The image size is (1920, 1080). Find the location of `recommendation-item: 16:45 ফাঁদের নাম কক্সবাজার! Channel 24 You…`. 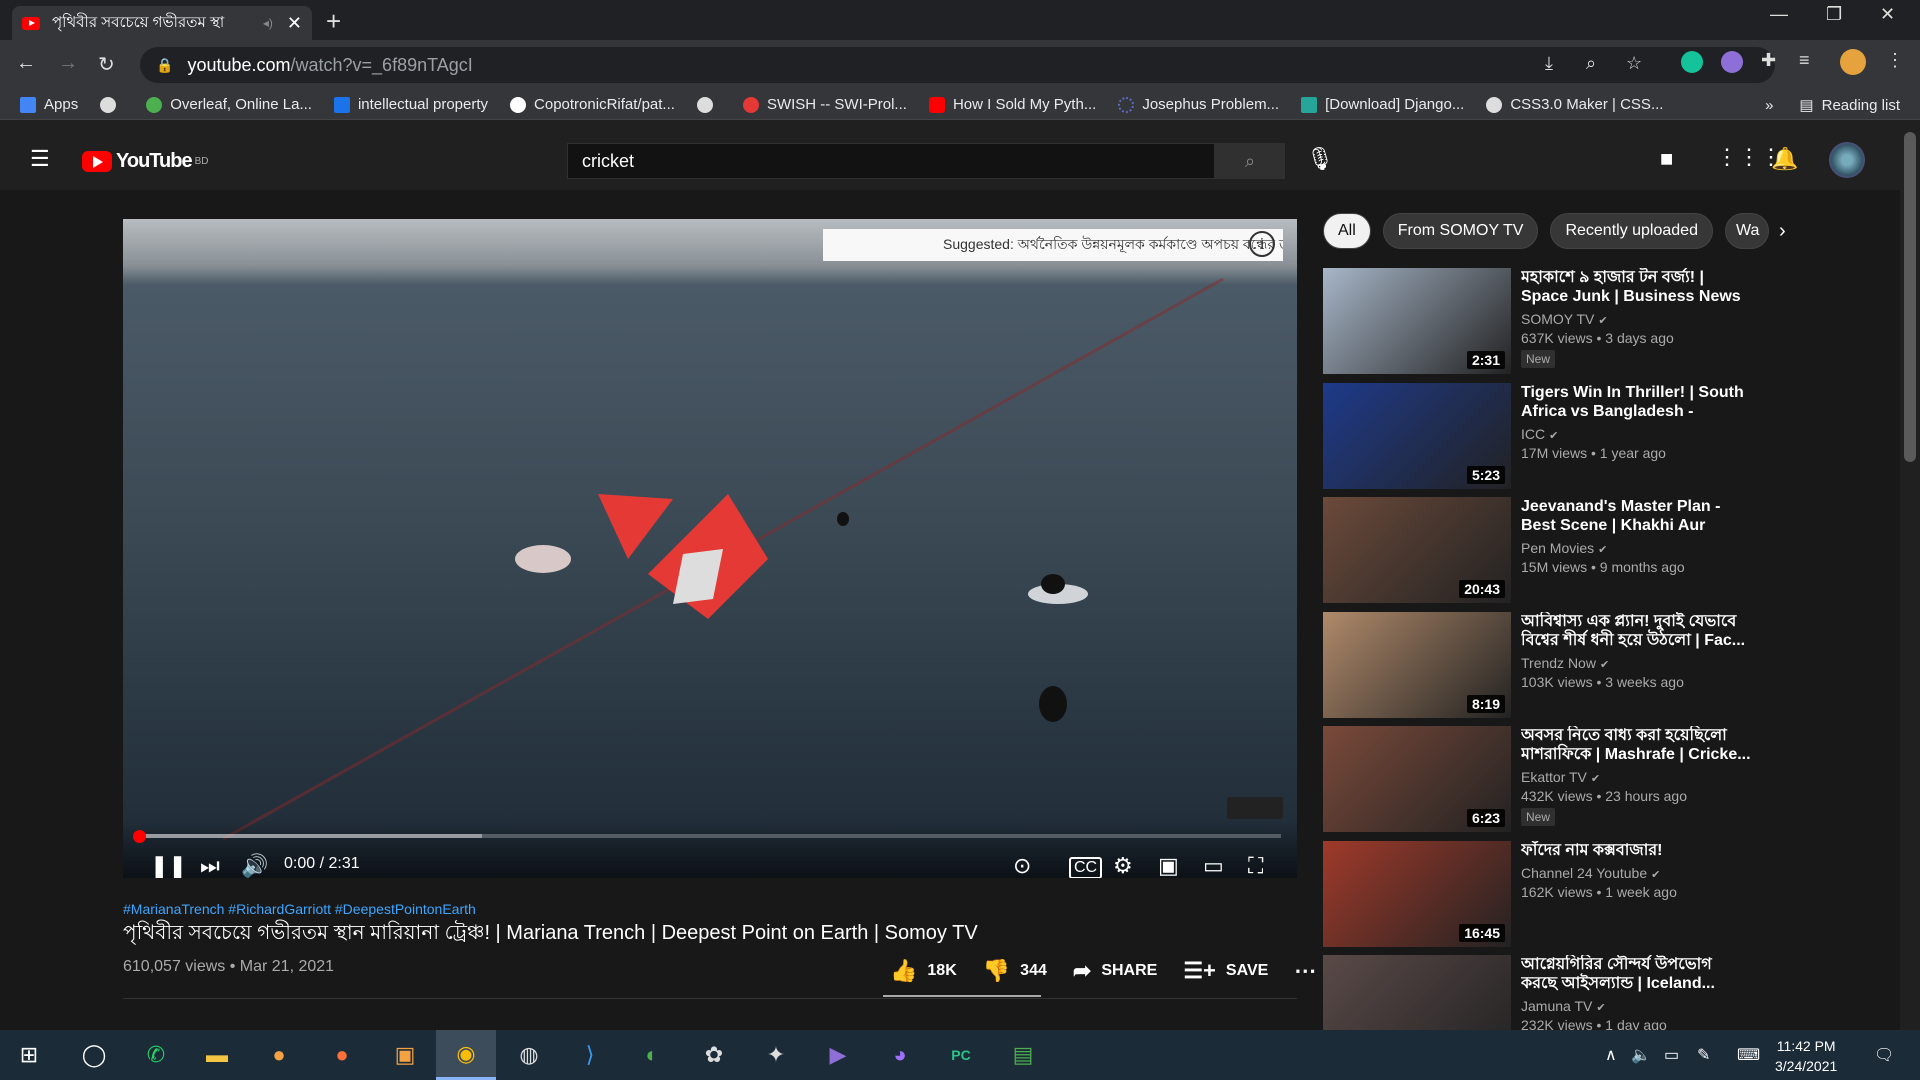

recommendation-item: 16:45 ফাঁদের নাম কক্সবাজার! Channel 24 You… is located at coordinates (1608, 894).